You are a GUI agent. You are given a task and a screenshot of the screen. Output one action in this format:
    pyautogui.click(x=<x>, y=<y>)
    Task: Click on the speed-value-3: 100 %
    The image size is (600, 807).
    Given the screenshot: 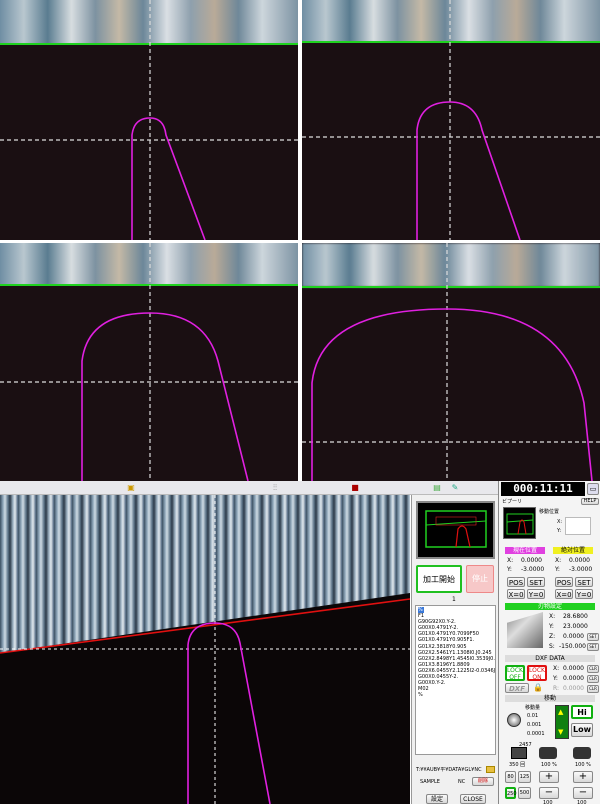 What is the action you would take?
    pyautogui.click(x=583, y=765)
    